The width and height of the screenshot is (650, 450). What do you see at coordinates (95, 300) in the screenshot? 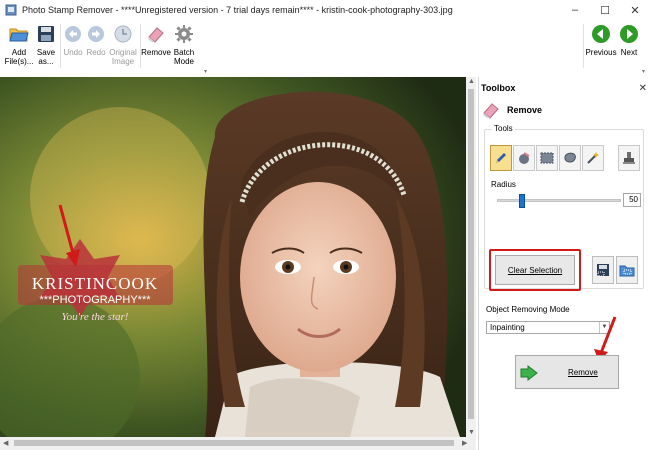
I see `watermark-line2: ***PHOTOGRAPHY***` at bounding box center [95, 300].